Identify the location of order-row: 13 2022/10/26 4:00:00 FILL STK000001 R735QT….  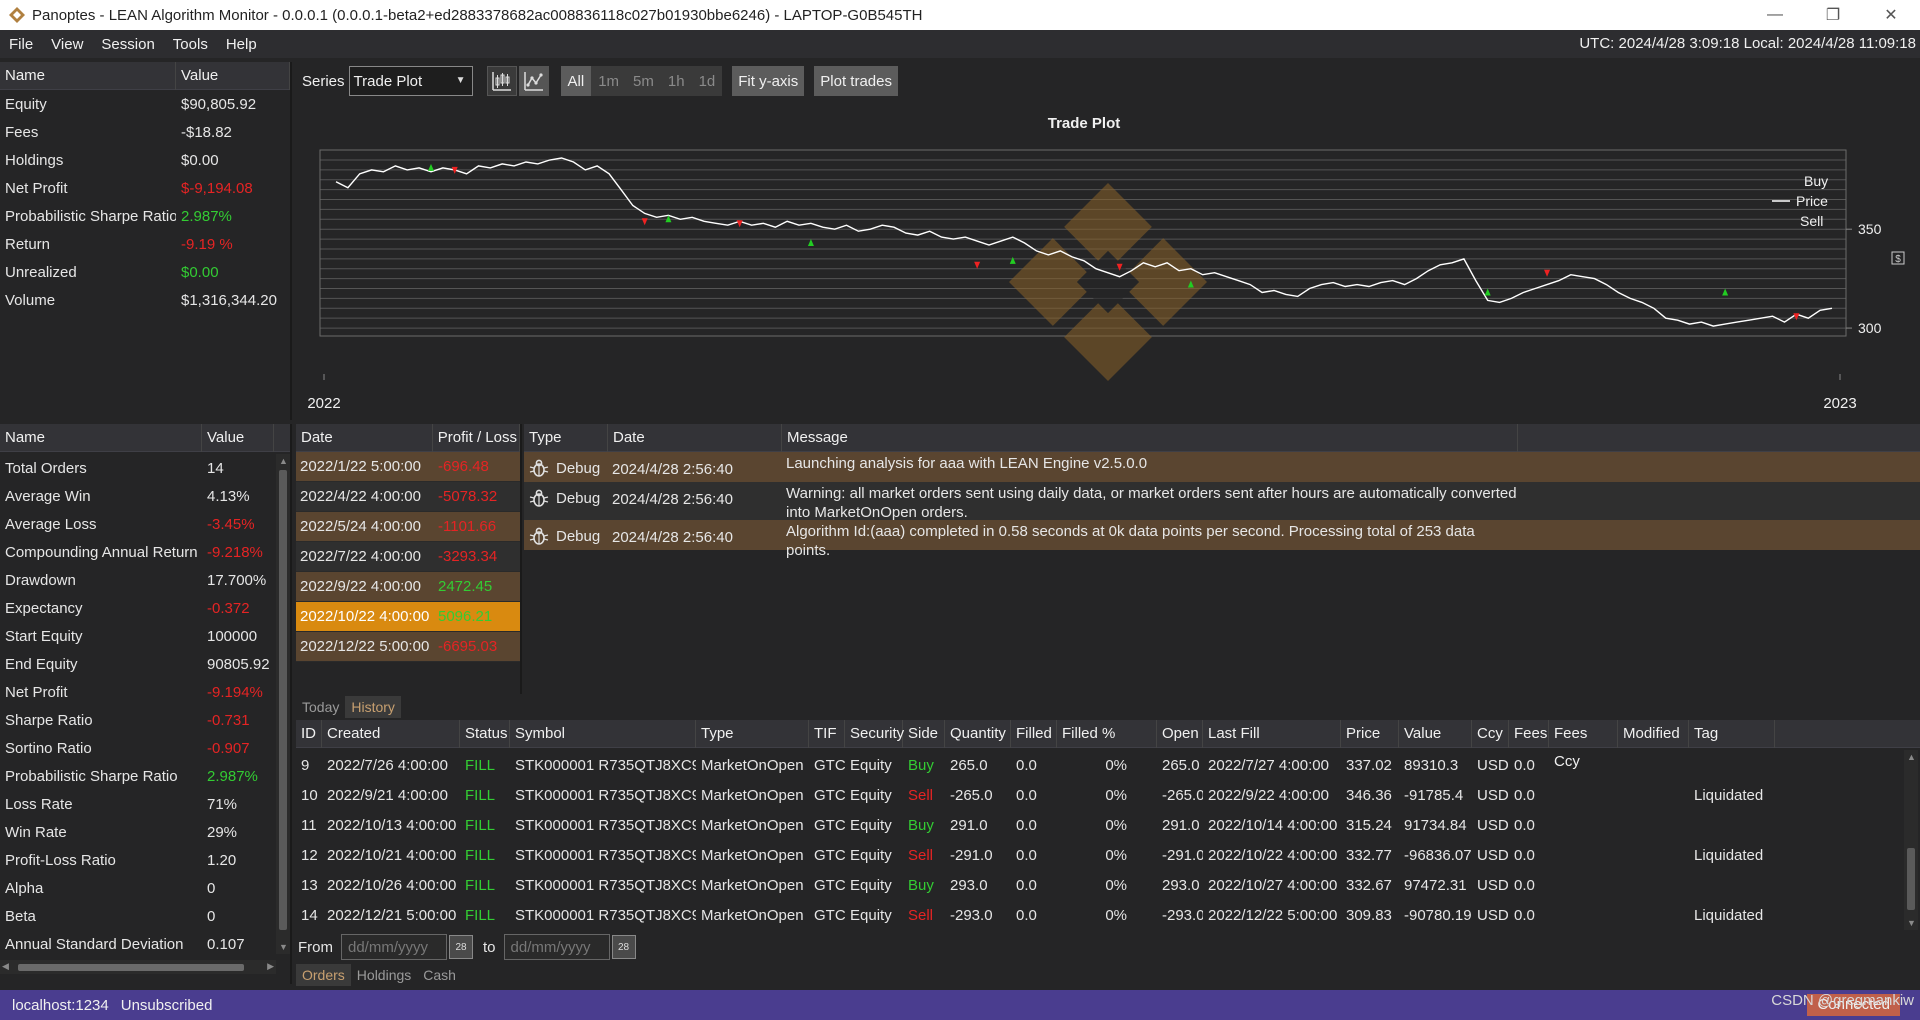
(1098, 885).